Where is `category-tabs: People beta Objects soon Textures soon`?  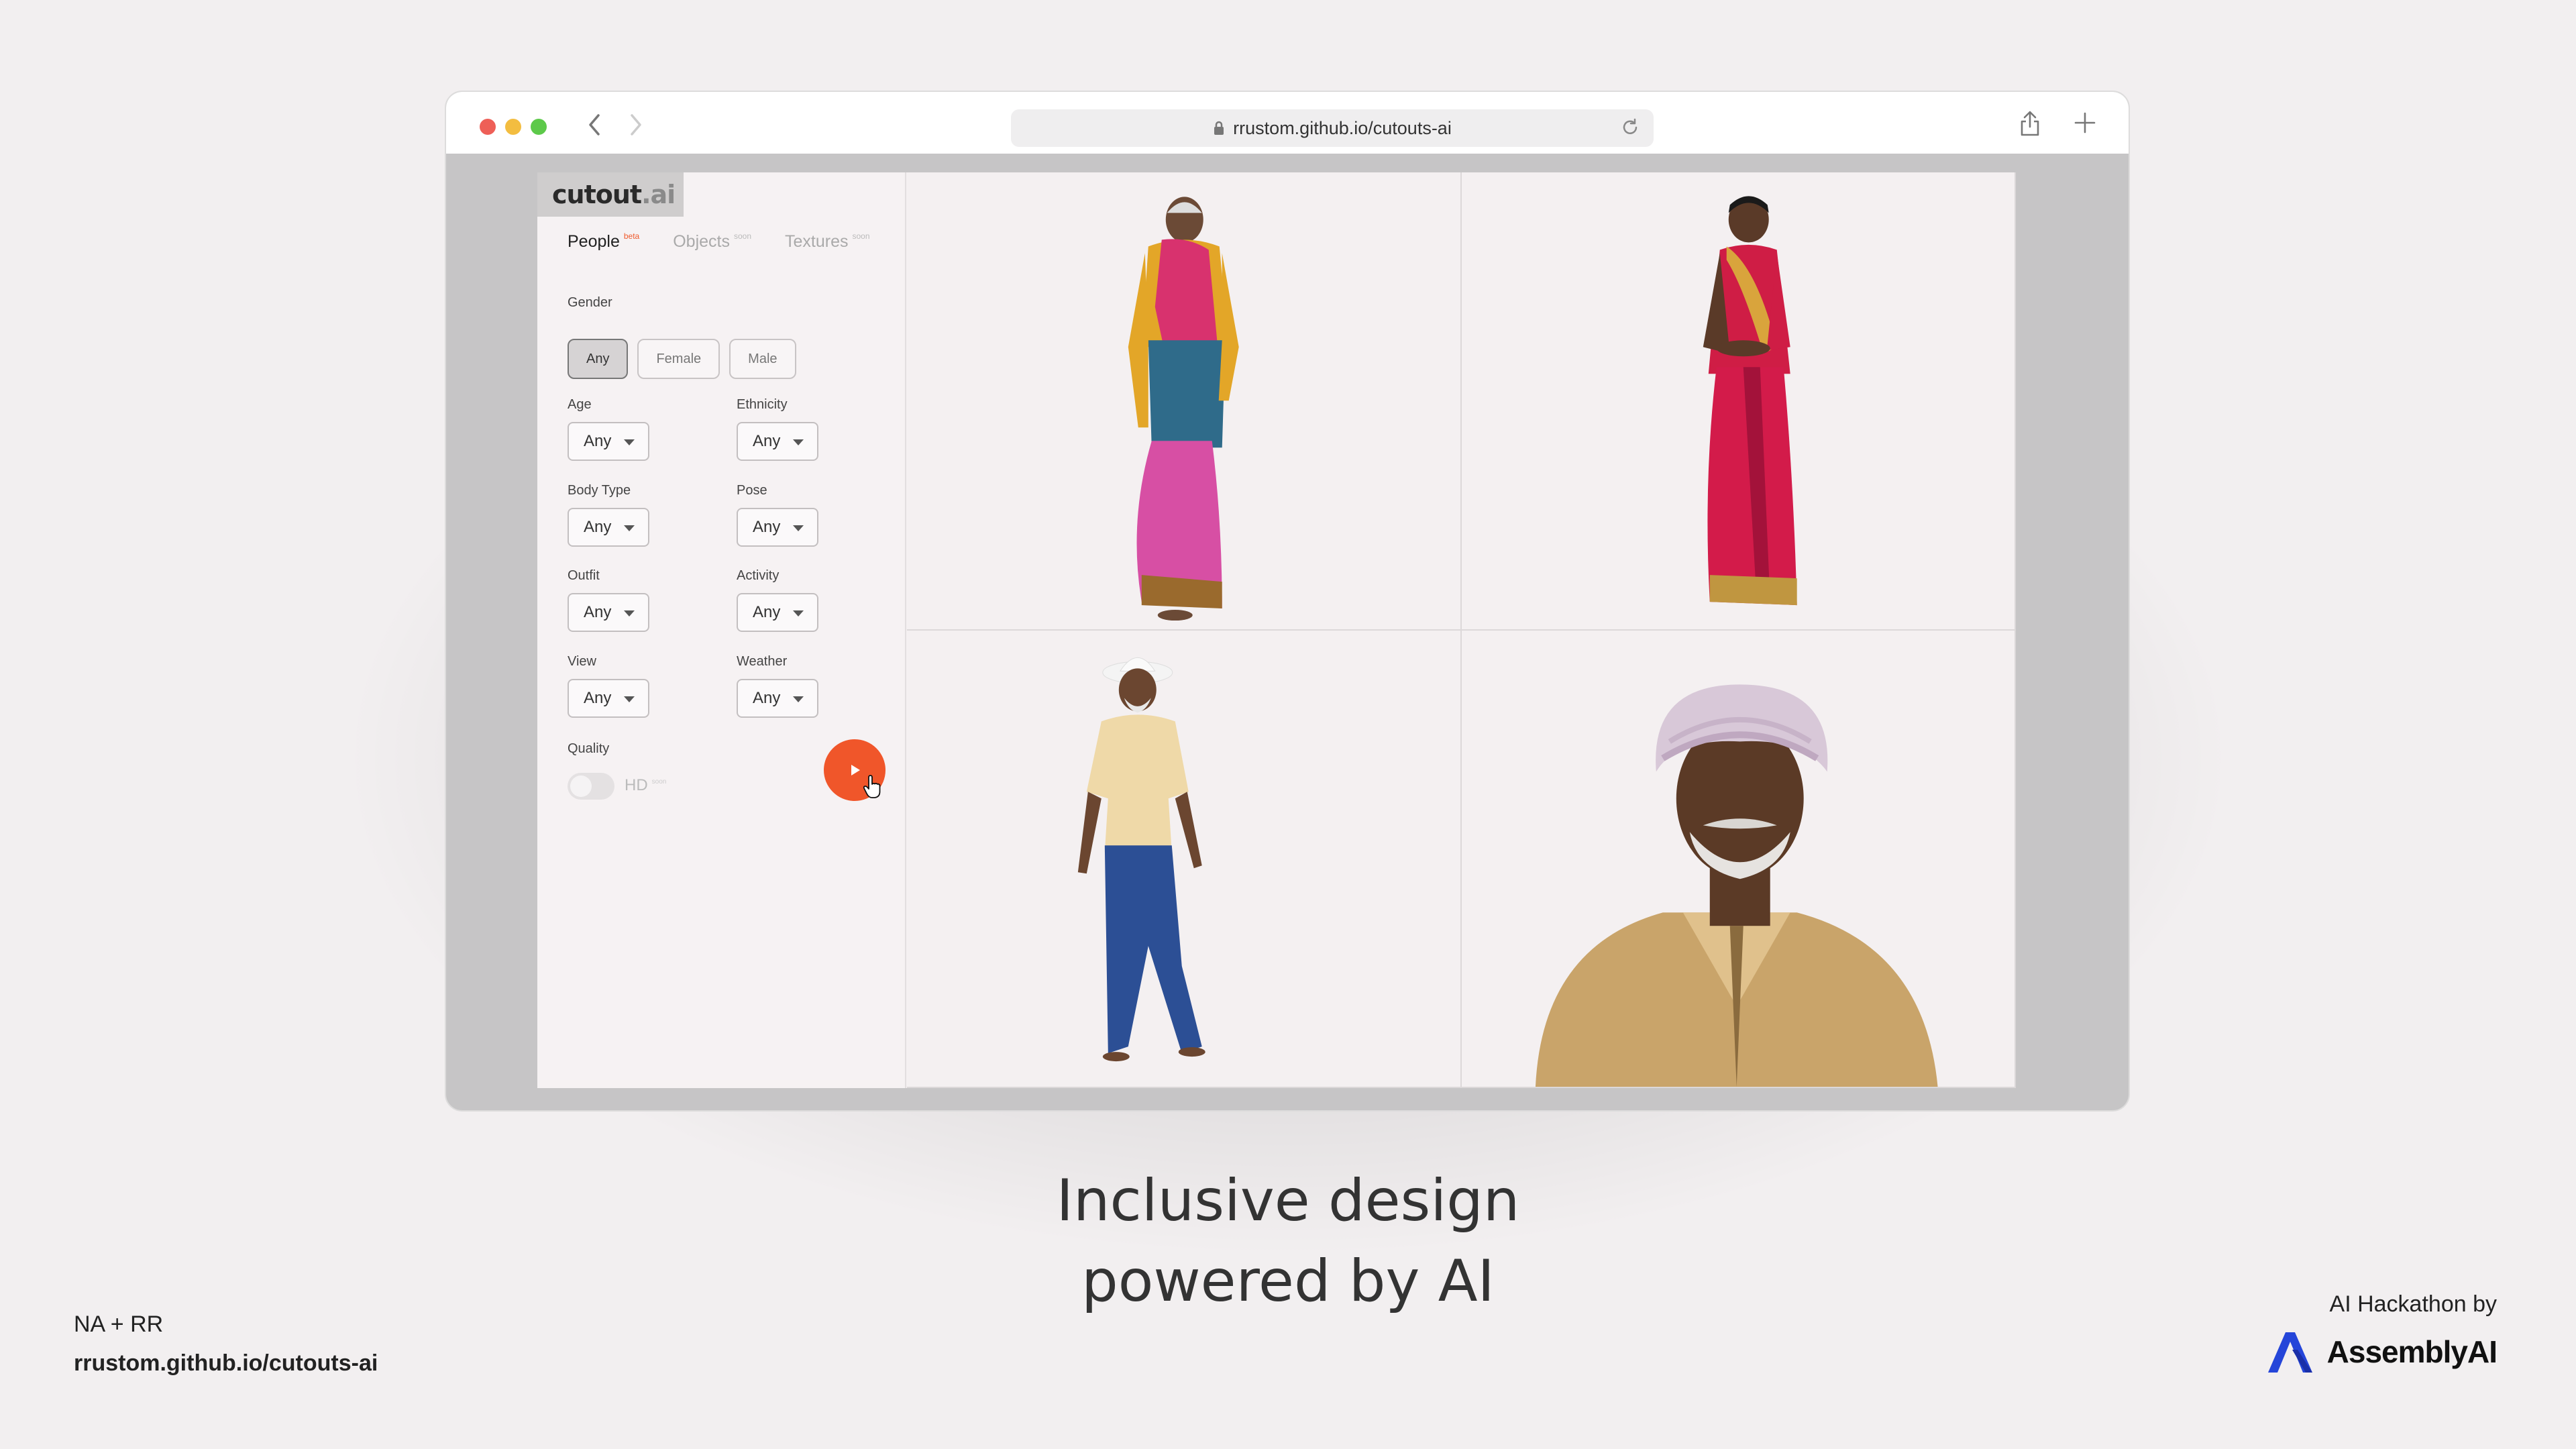 category-tabs: People beta Objects soon Textures soon is located at coordinates (719, 241).